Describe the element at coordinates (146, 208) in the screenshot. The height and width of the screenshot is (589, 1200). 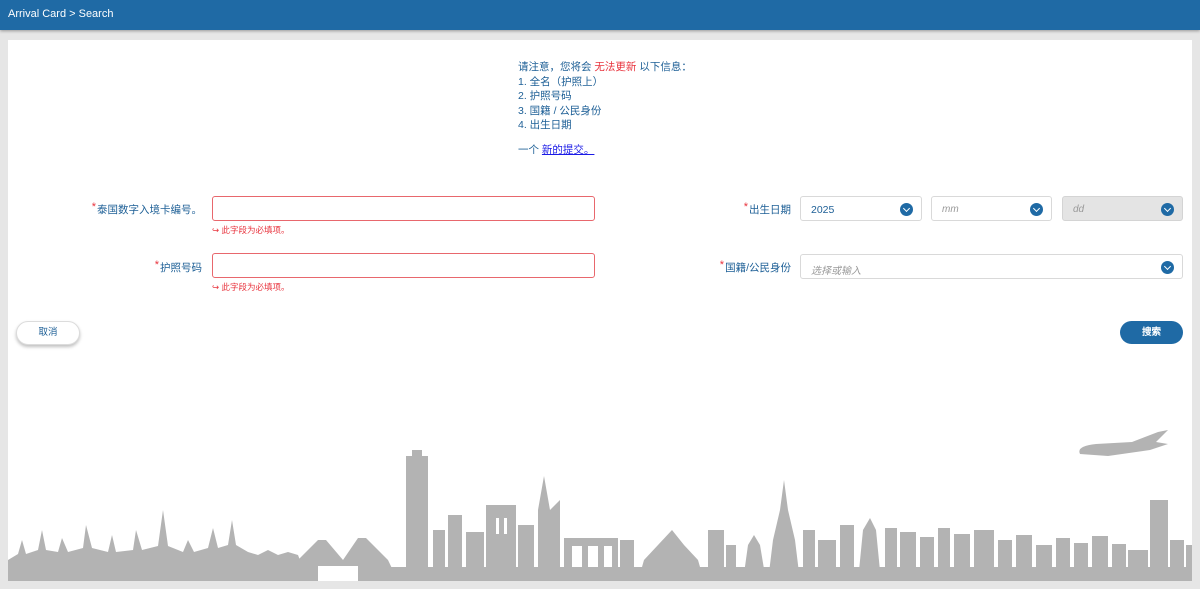
I see `card-number-label: *泰国数字入境卡编号。` at that location.